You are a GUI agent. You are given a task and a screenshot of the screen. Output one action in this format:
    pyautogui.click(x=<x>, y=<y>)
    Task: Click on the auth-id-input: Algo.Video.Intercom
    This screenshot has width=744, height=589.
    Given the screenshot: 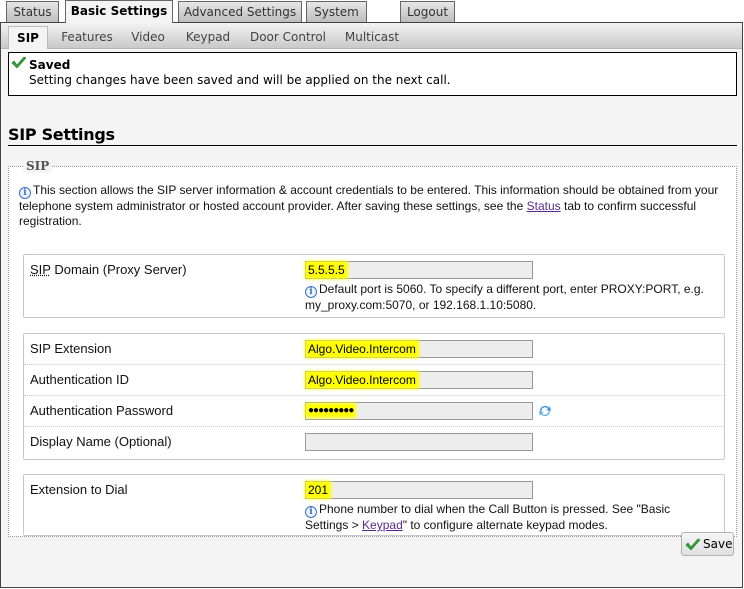 What is the action you would take?
    pyautogui.click(x=419, y=380)
    